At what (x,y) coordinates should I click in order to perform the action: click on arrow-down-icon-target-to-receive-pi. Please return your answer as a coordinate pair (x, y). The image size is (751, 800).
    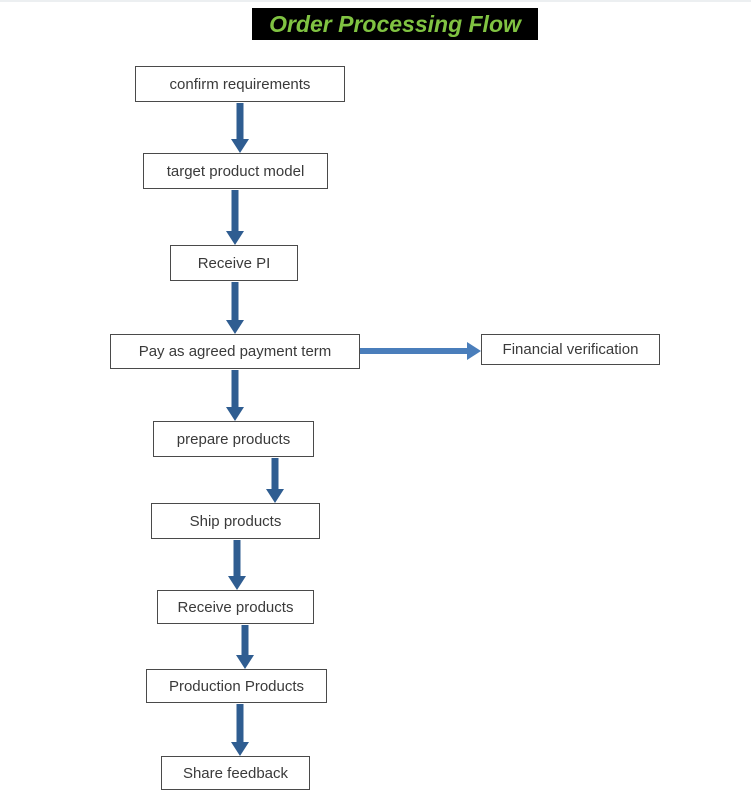
    Looking at the image, I should click on (235, 217).